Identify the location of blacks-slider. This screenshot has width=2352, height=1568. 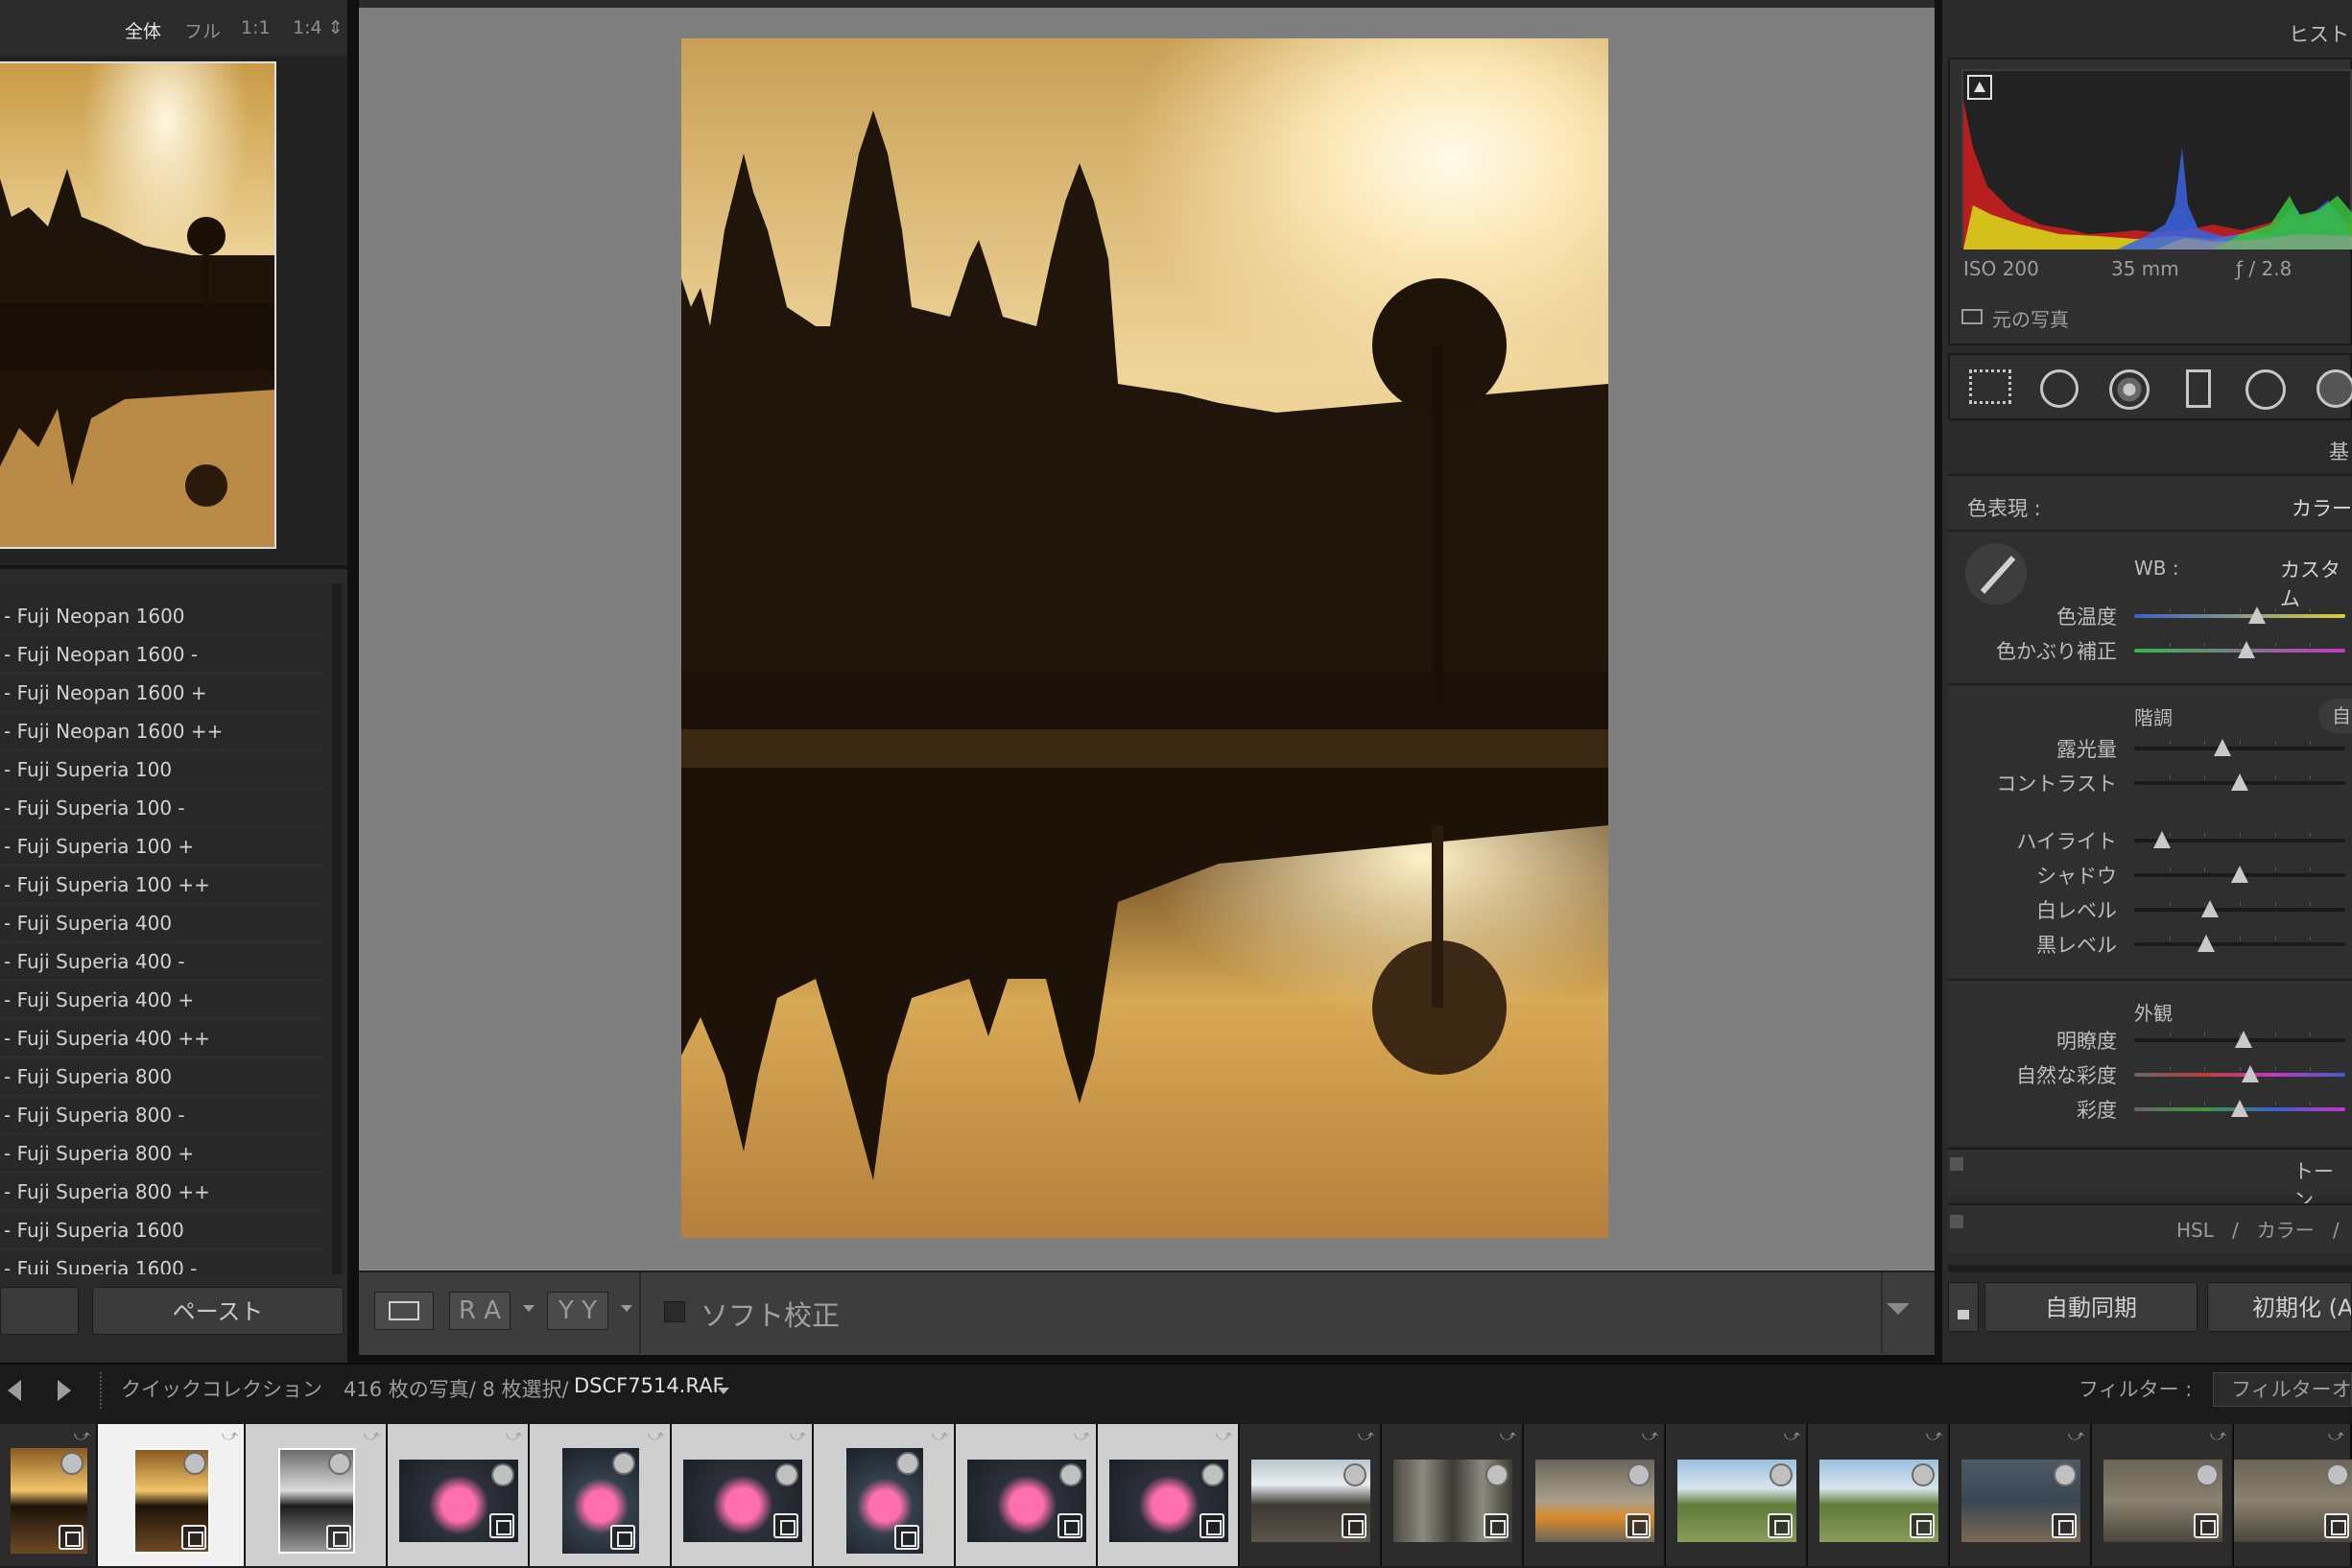
(2239, 941).